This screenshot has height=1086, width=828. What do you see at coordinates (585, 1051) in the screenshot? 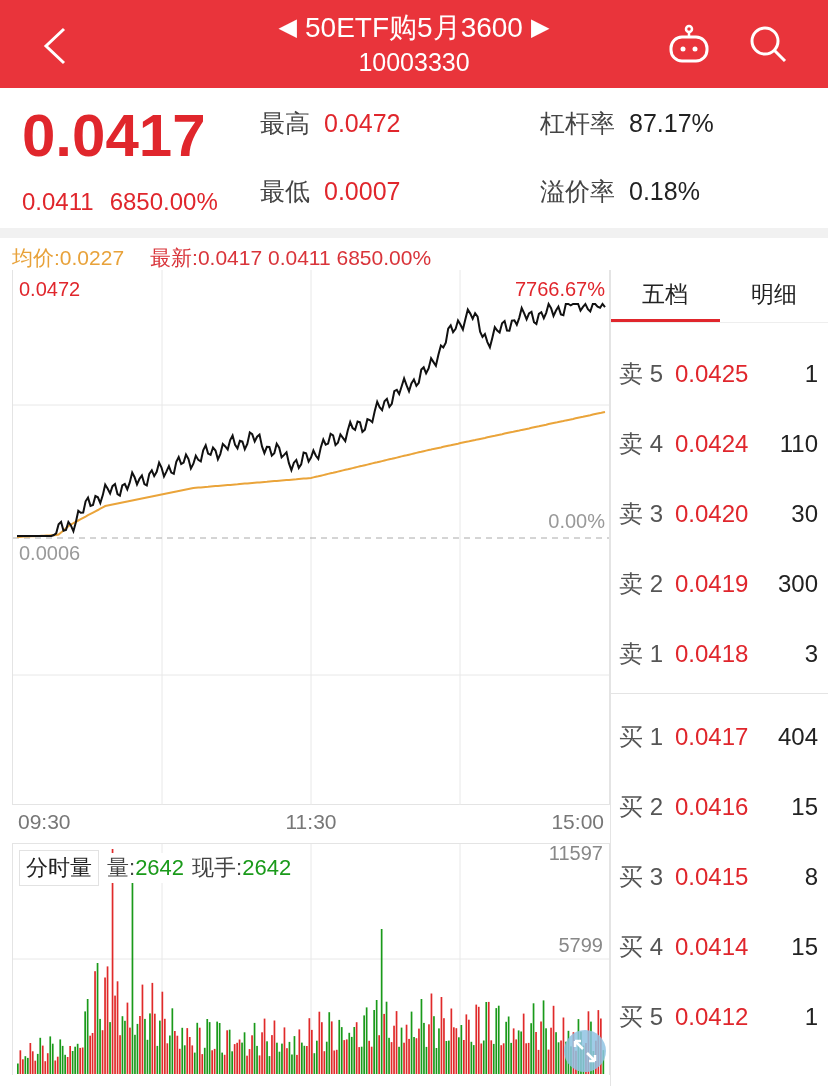
I see `expand-icon` at bounding box center [585, 1051].